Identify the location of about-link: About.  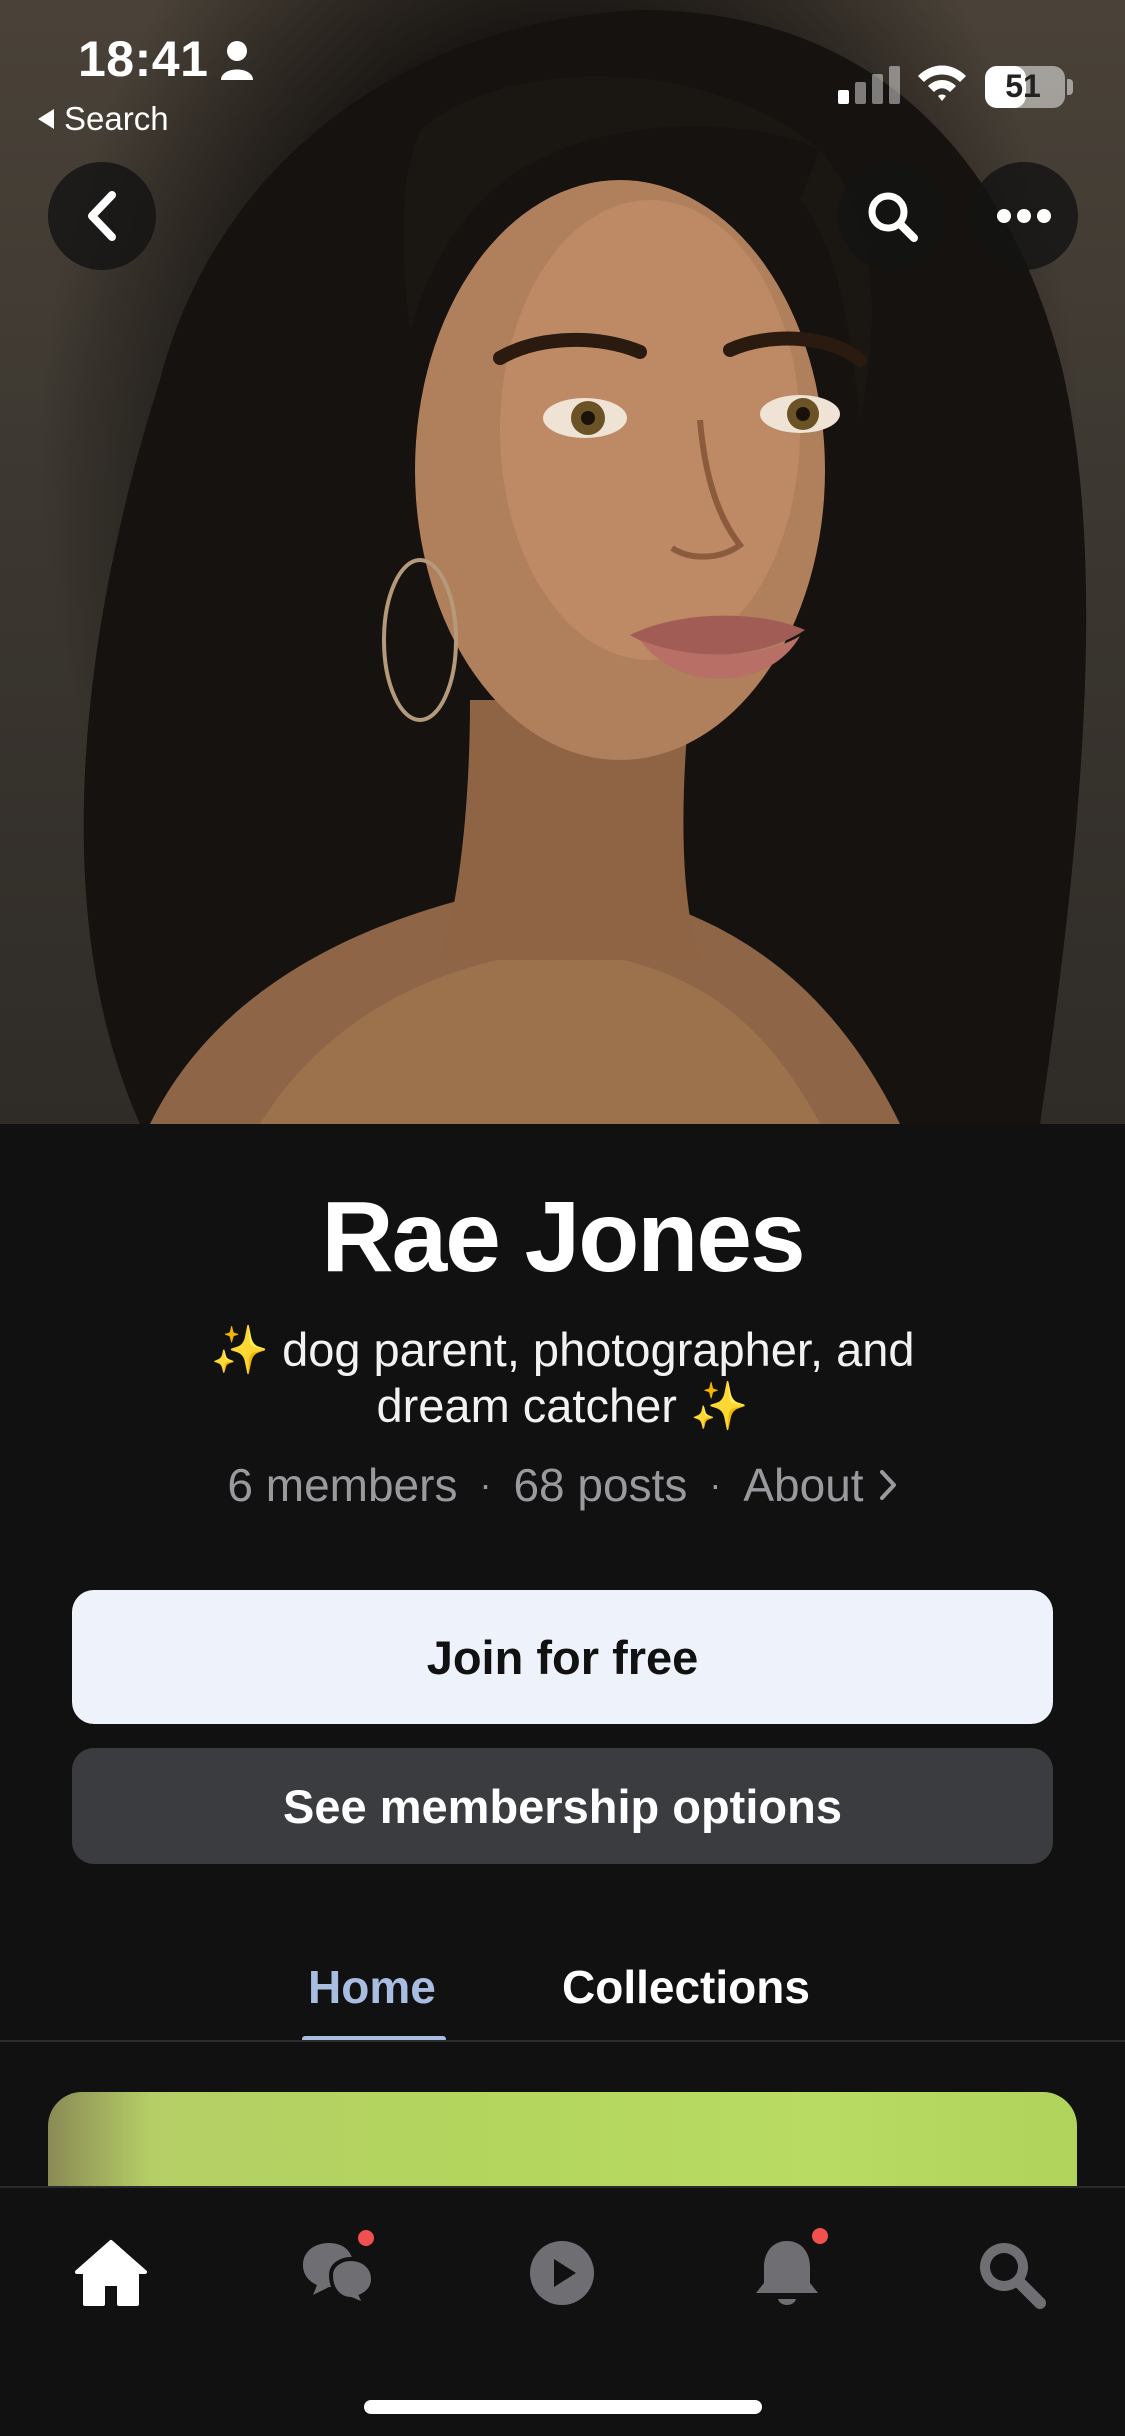
(820, 1485).